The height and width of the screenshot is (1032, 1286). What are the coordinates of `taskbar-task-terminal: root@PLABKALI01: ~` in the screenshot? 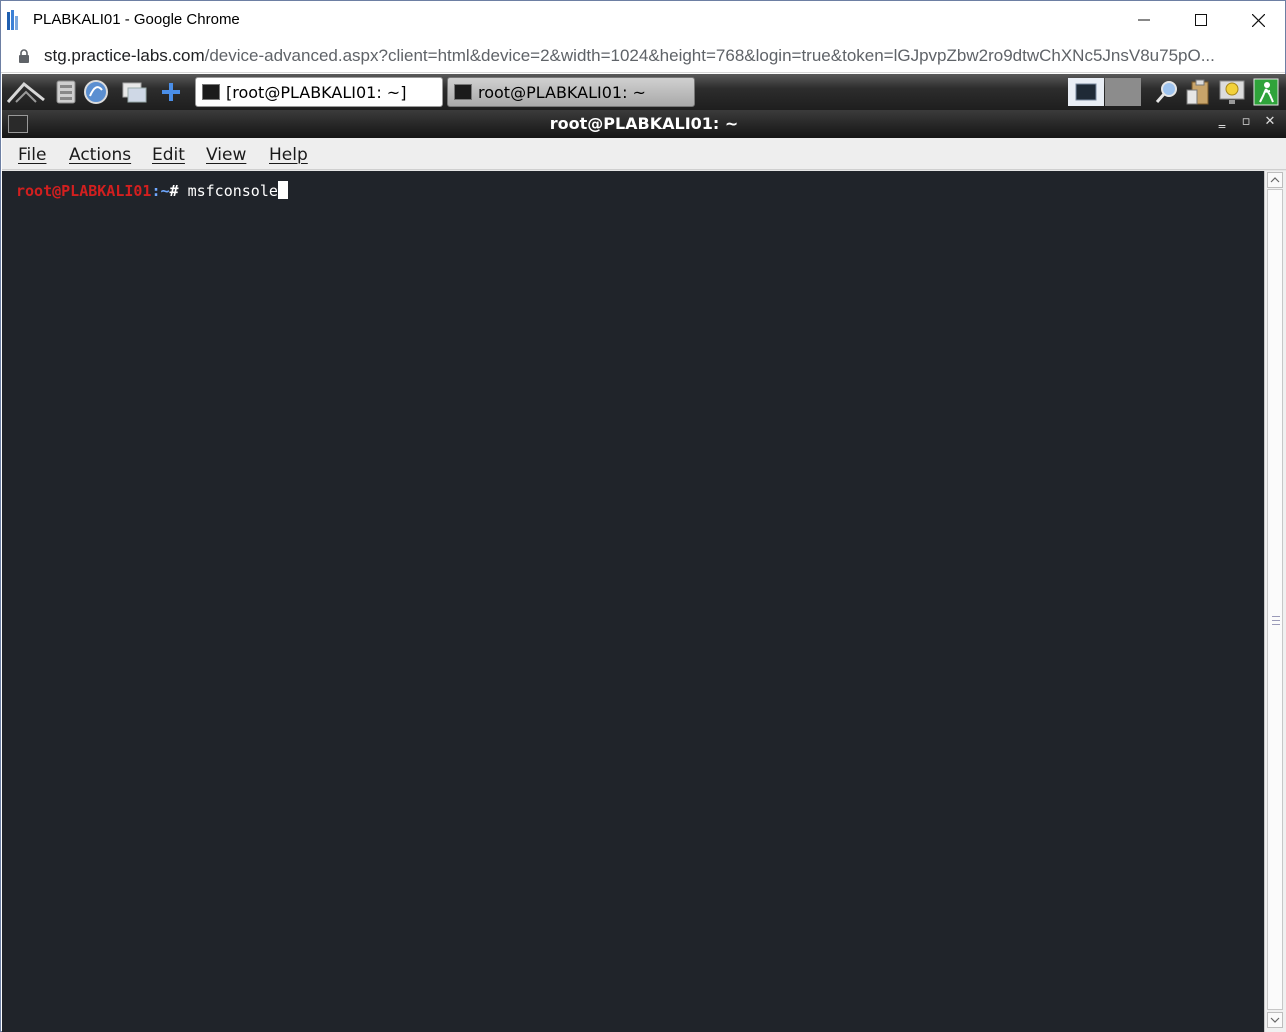 It's located at (571, 92).